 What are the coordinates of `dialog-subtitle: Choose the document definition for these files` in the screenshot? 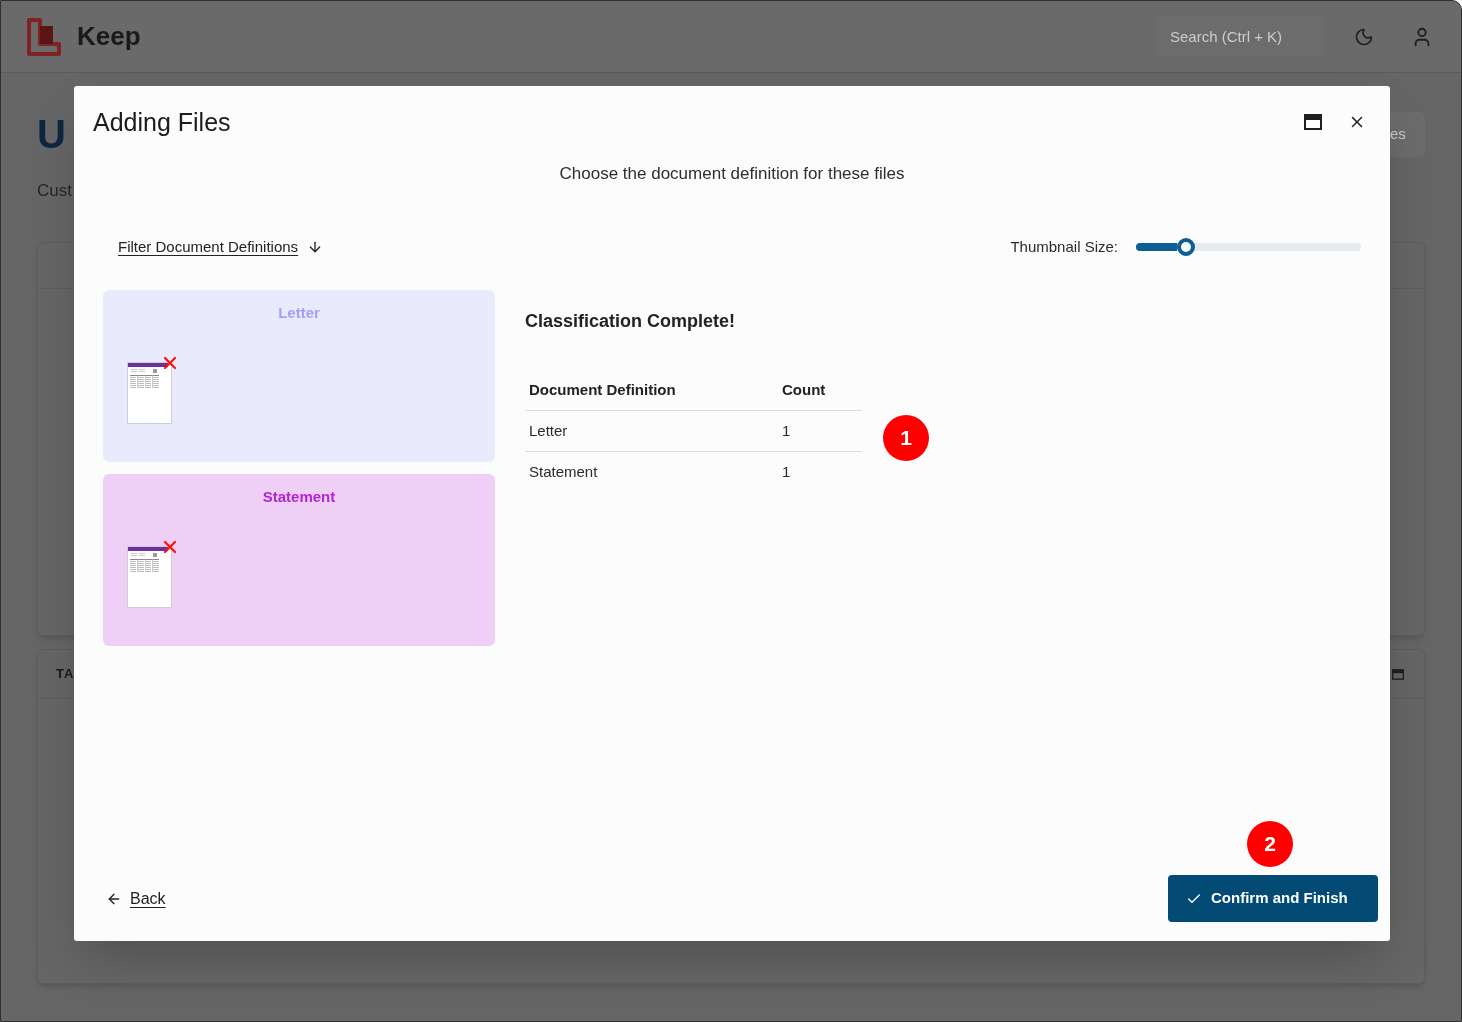 It's located at (732, 174).